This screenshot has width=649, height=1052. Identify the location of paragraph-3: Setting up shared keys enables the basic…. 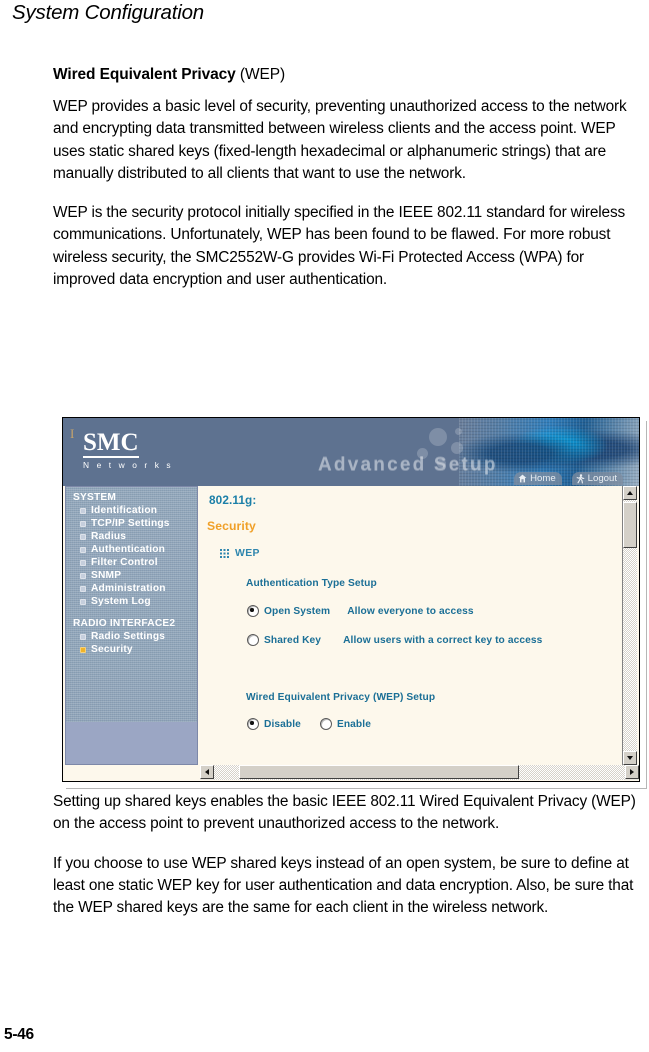
(344, 813).